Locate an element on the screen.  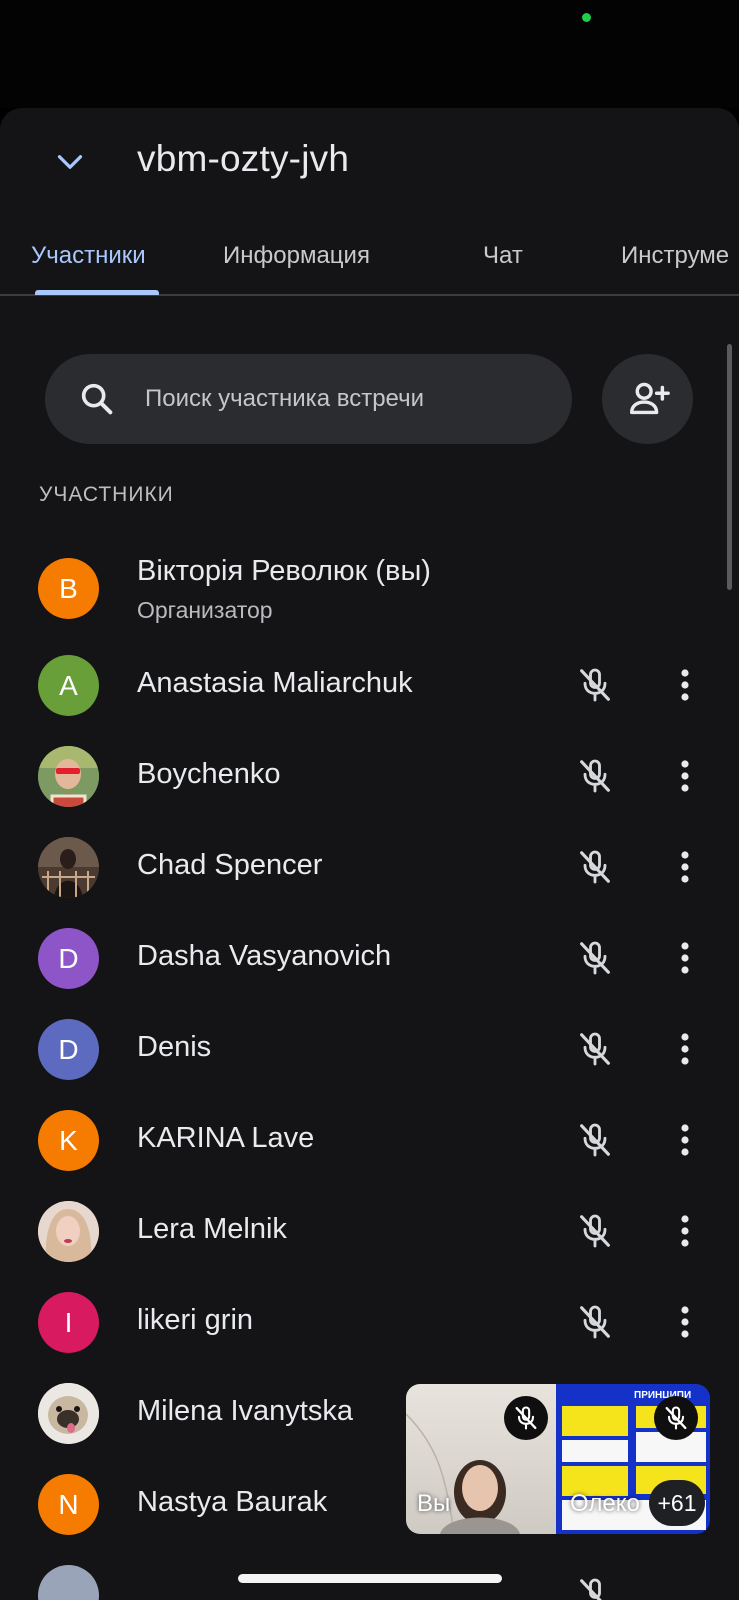
home-indicator is located at coordinates (370, 1578).